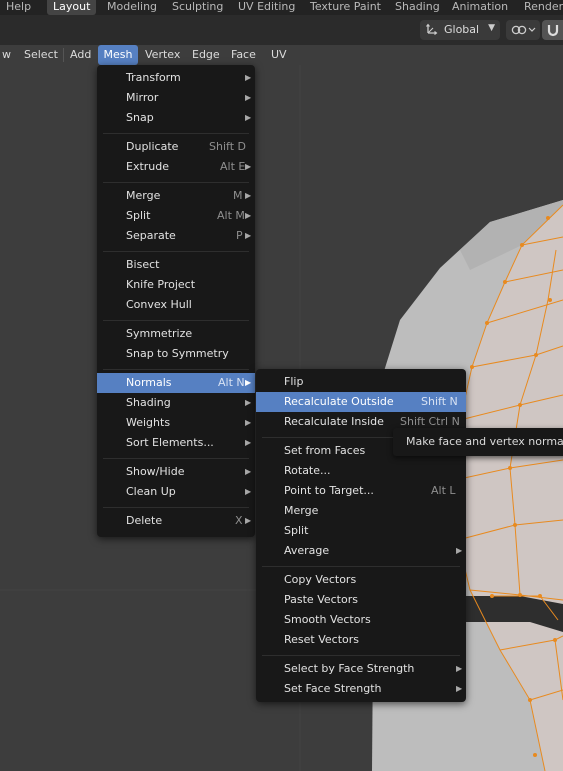  What do you see at coordinates (7, 55) in the screenshot?
I see `menu-view: w` at bounding box center [7, 55].